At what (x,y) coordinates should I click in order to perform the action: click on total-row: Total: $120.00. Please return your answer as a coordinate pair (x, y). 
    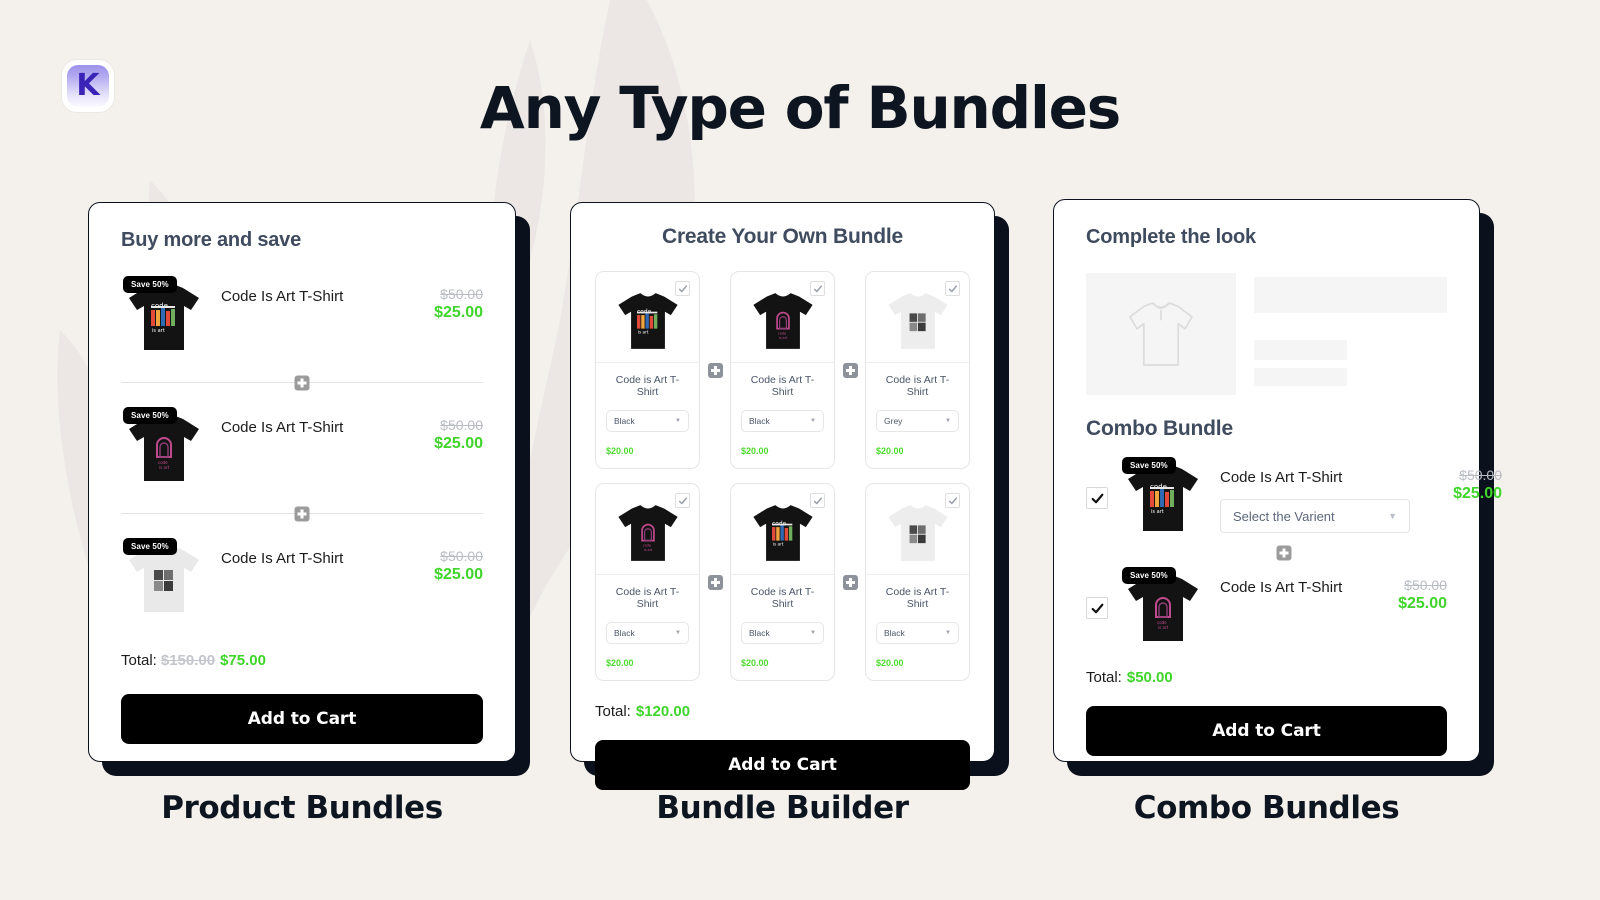
    Looking at the image, I should click on (782, 711).